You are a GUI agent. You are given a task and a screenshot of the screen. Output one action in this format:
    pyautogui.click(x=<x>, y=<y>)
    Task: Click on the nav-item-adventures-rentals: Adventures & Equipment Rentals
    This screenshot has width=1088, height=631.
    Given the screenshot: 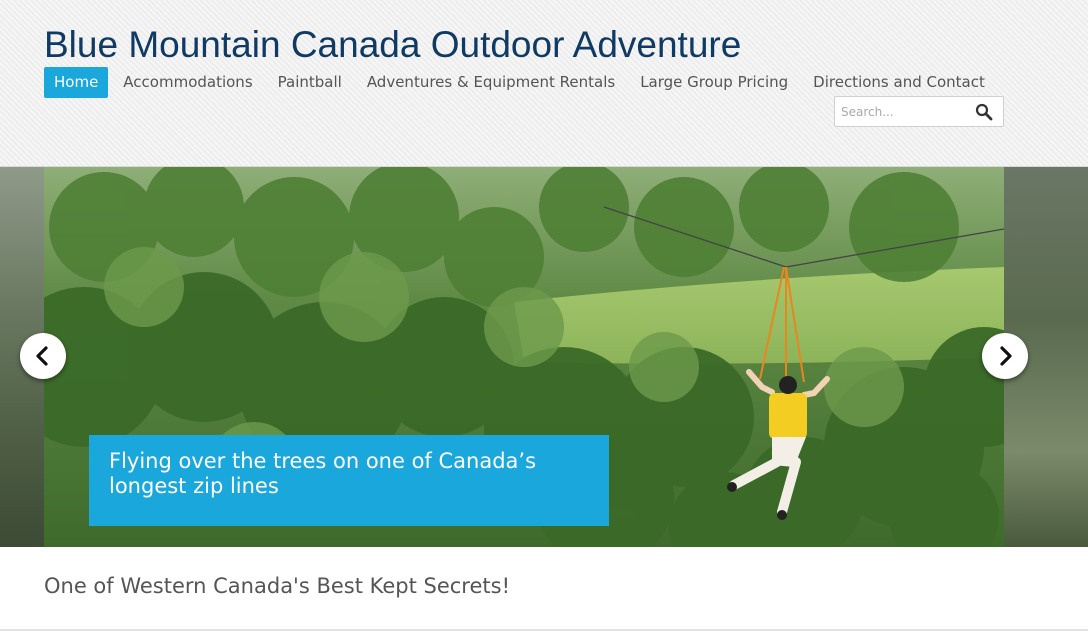 What is the action you would take?
    pyautogui.click(x=491, y=82)
    